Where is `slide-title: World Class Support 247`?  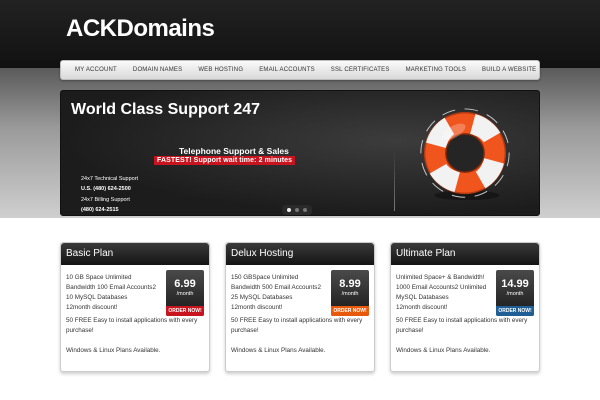 slide-title: World Class Support 247 is located at coordinates (166, 109).